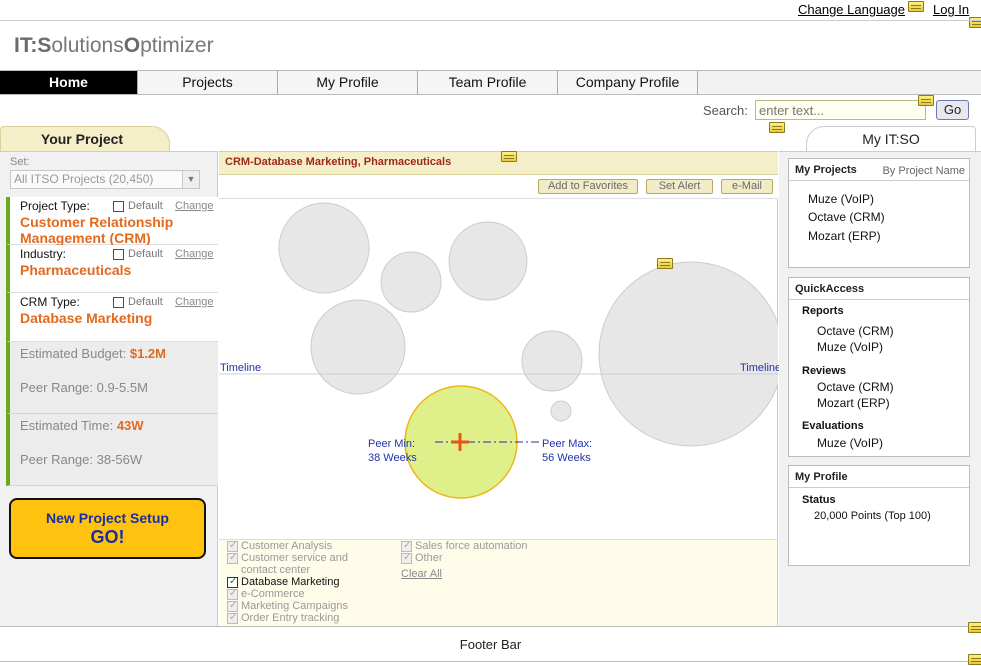 Image resolution: width=981 pixels, height=666 pixels. I want to click on project-link: Muze (VoIP), so click(841, 199).